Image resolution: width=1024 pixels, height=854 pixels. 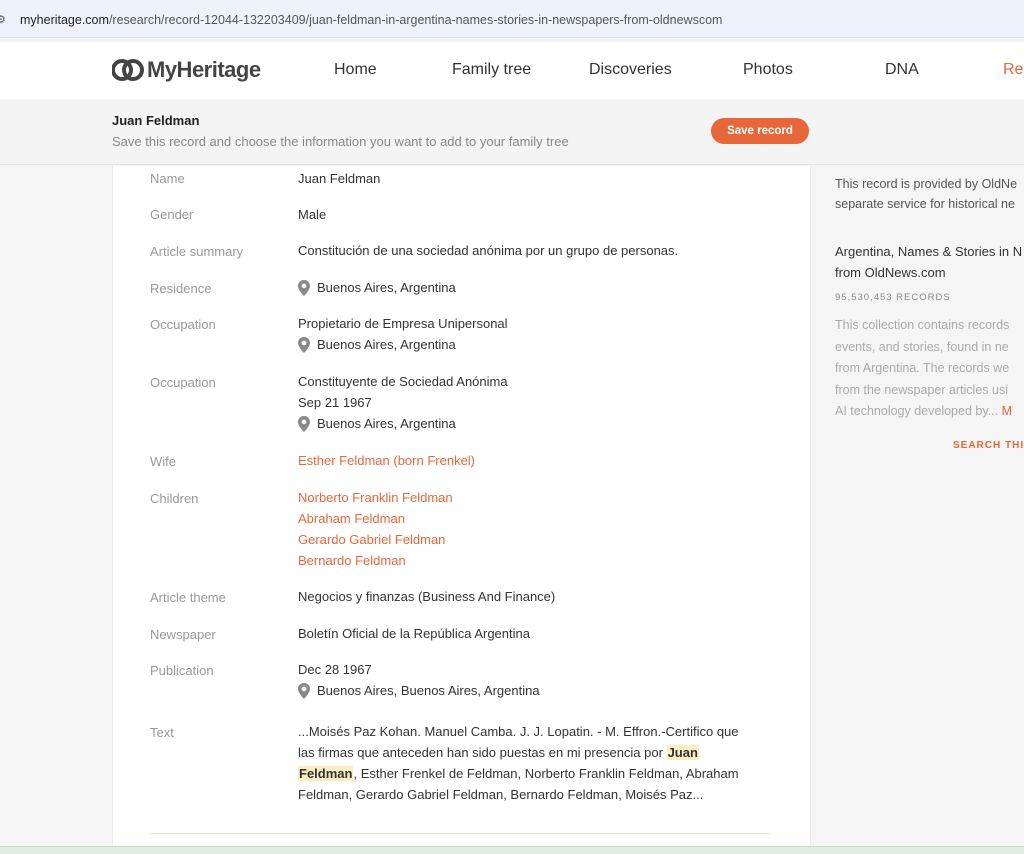 What do you see at coordinates (491, 70) in the screenshot?
I see `nav-family-tree: Family tree` at bounding box center [491, 70].